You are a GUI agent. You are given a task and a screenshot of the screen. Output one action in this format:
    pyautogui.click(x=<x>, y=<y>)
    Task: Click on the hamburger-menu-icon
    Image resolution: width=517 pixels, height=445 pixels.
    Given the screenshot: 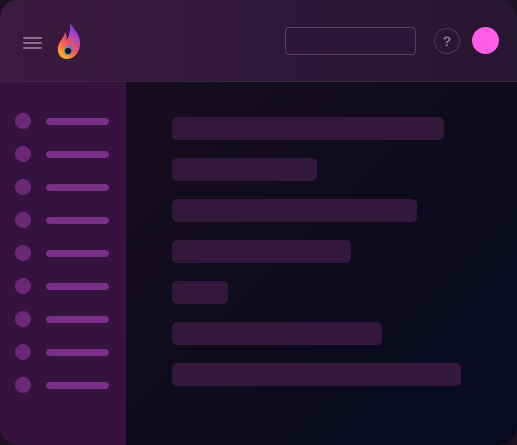 What is the action you would take?
    pyautogui.click(x=32, y=43)
    